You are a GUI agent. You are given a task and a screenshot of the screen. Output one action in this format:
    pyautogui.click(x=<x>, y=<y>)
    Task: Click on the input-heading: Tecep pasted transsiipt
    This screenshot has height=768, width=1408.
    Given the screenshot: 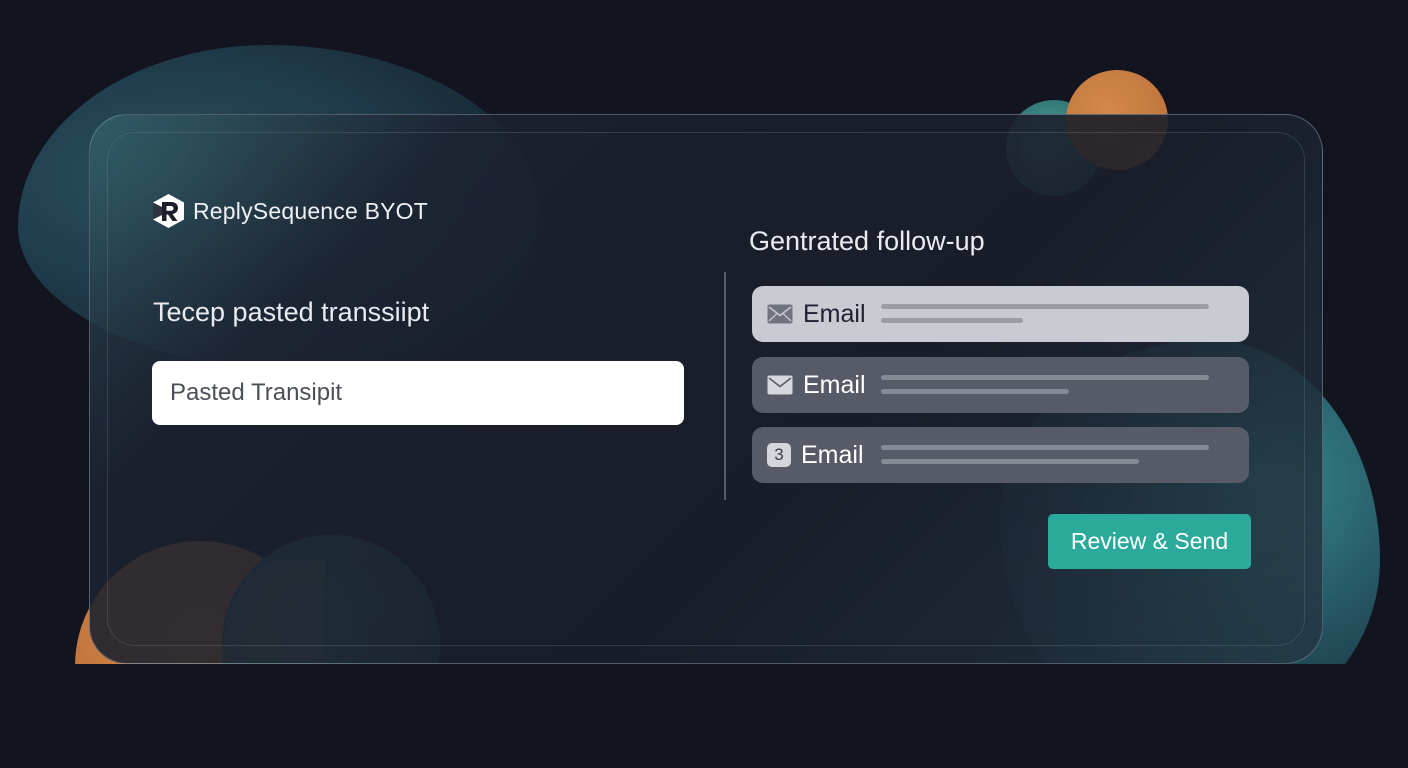 What is the action you would take?
    pyautogui.click(x=291, y=312)
    